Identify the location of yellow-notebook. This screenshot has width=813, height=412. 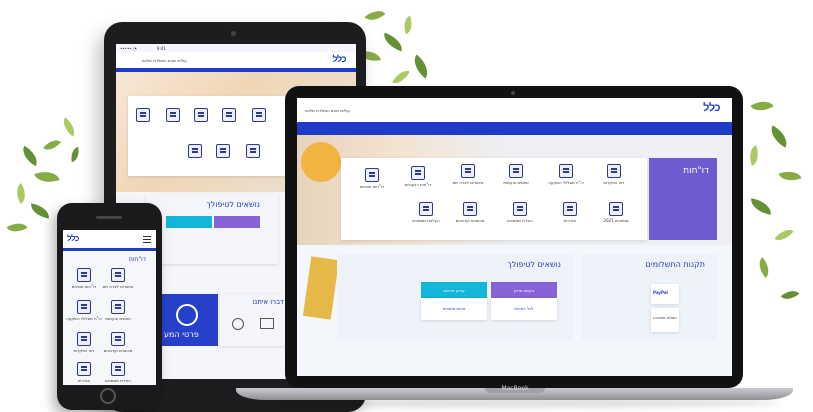
(321, 288).